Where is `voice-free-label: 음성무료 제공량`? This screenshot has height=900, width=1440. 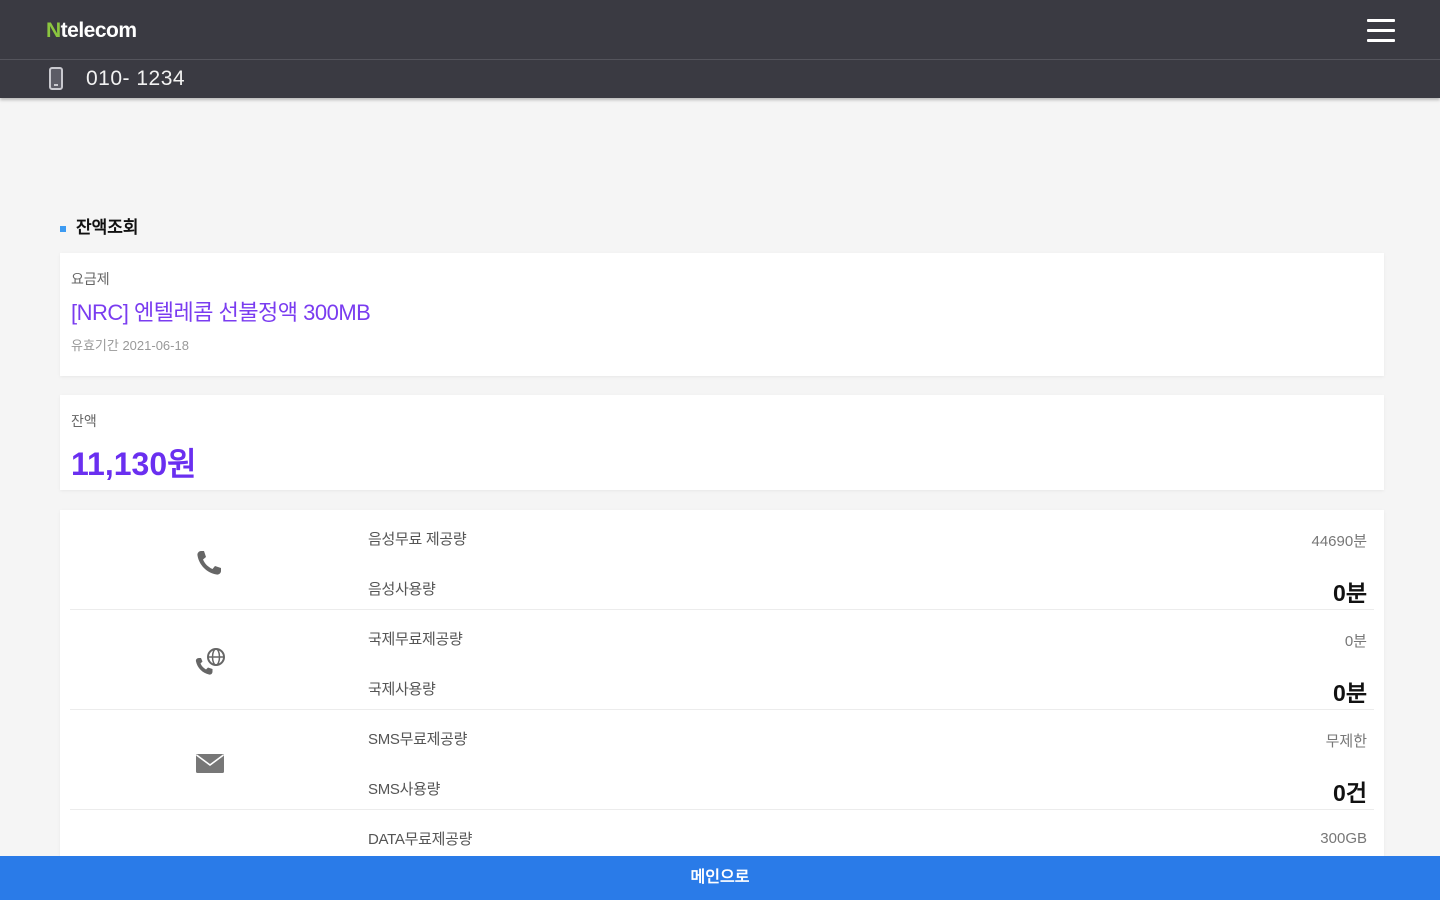
voice-free-label: 음성무료 제공량 is located at coordinates (417, 539).